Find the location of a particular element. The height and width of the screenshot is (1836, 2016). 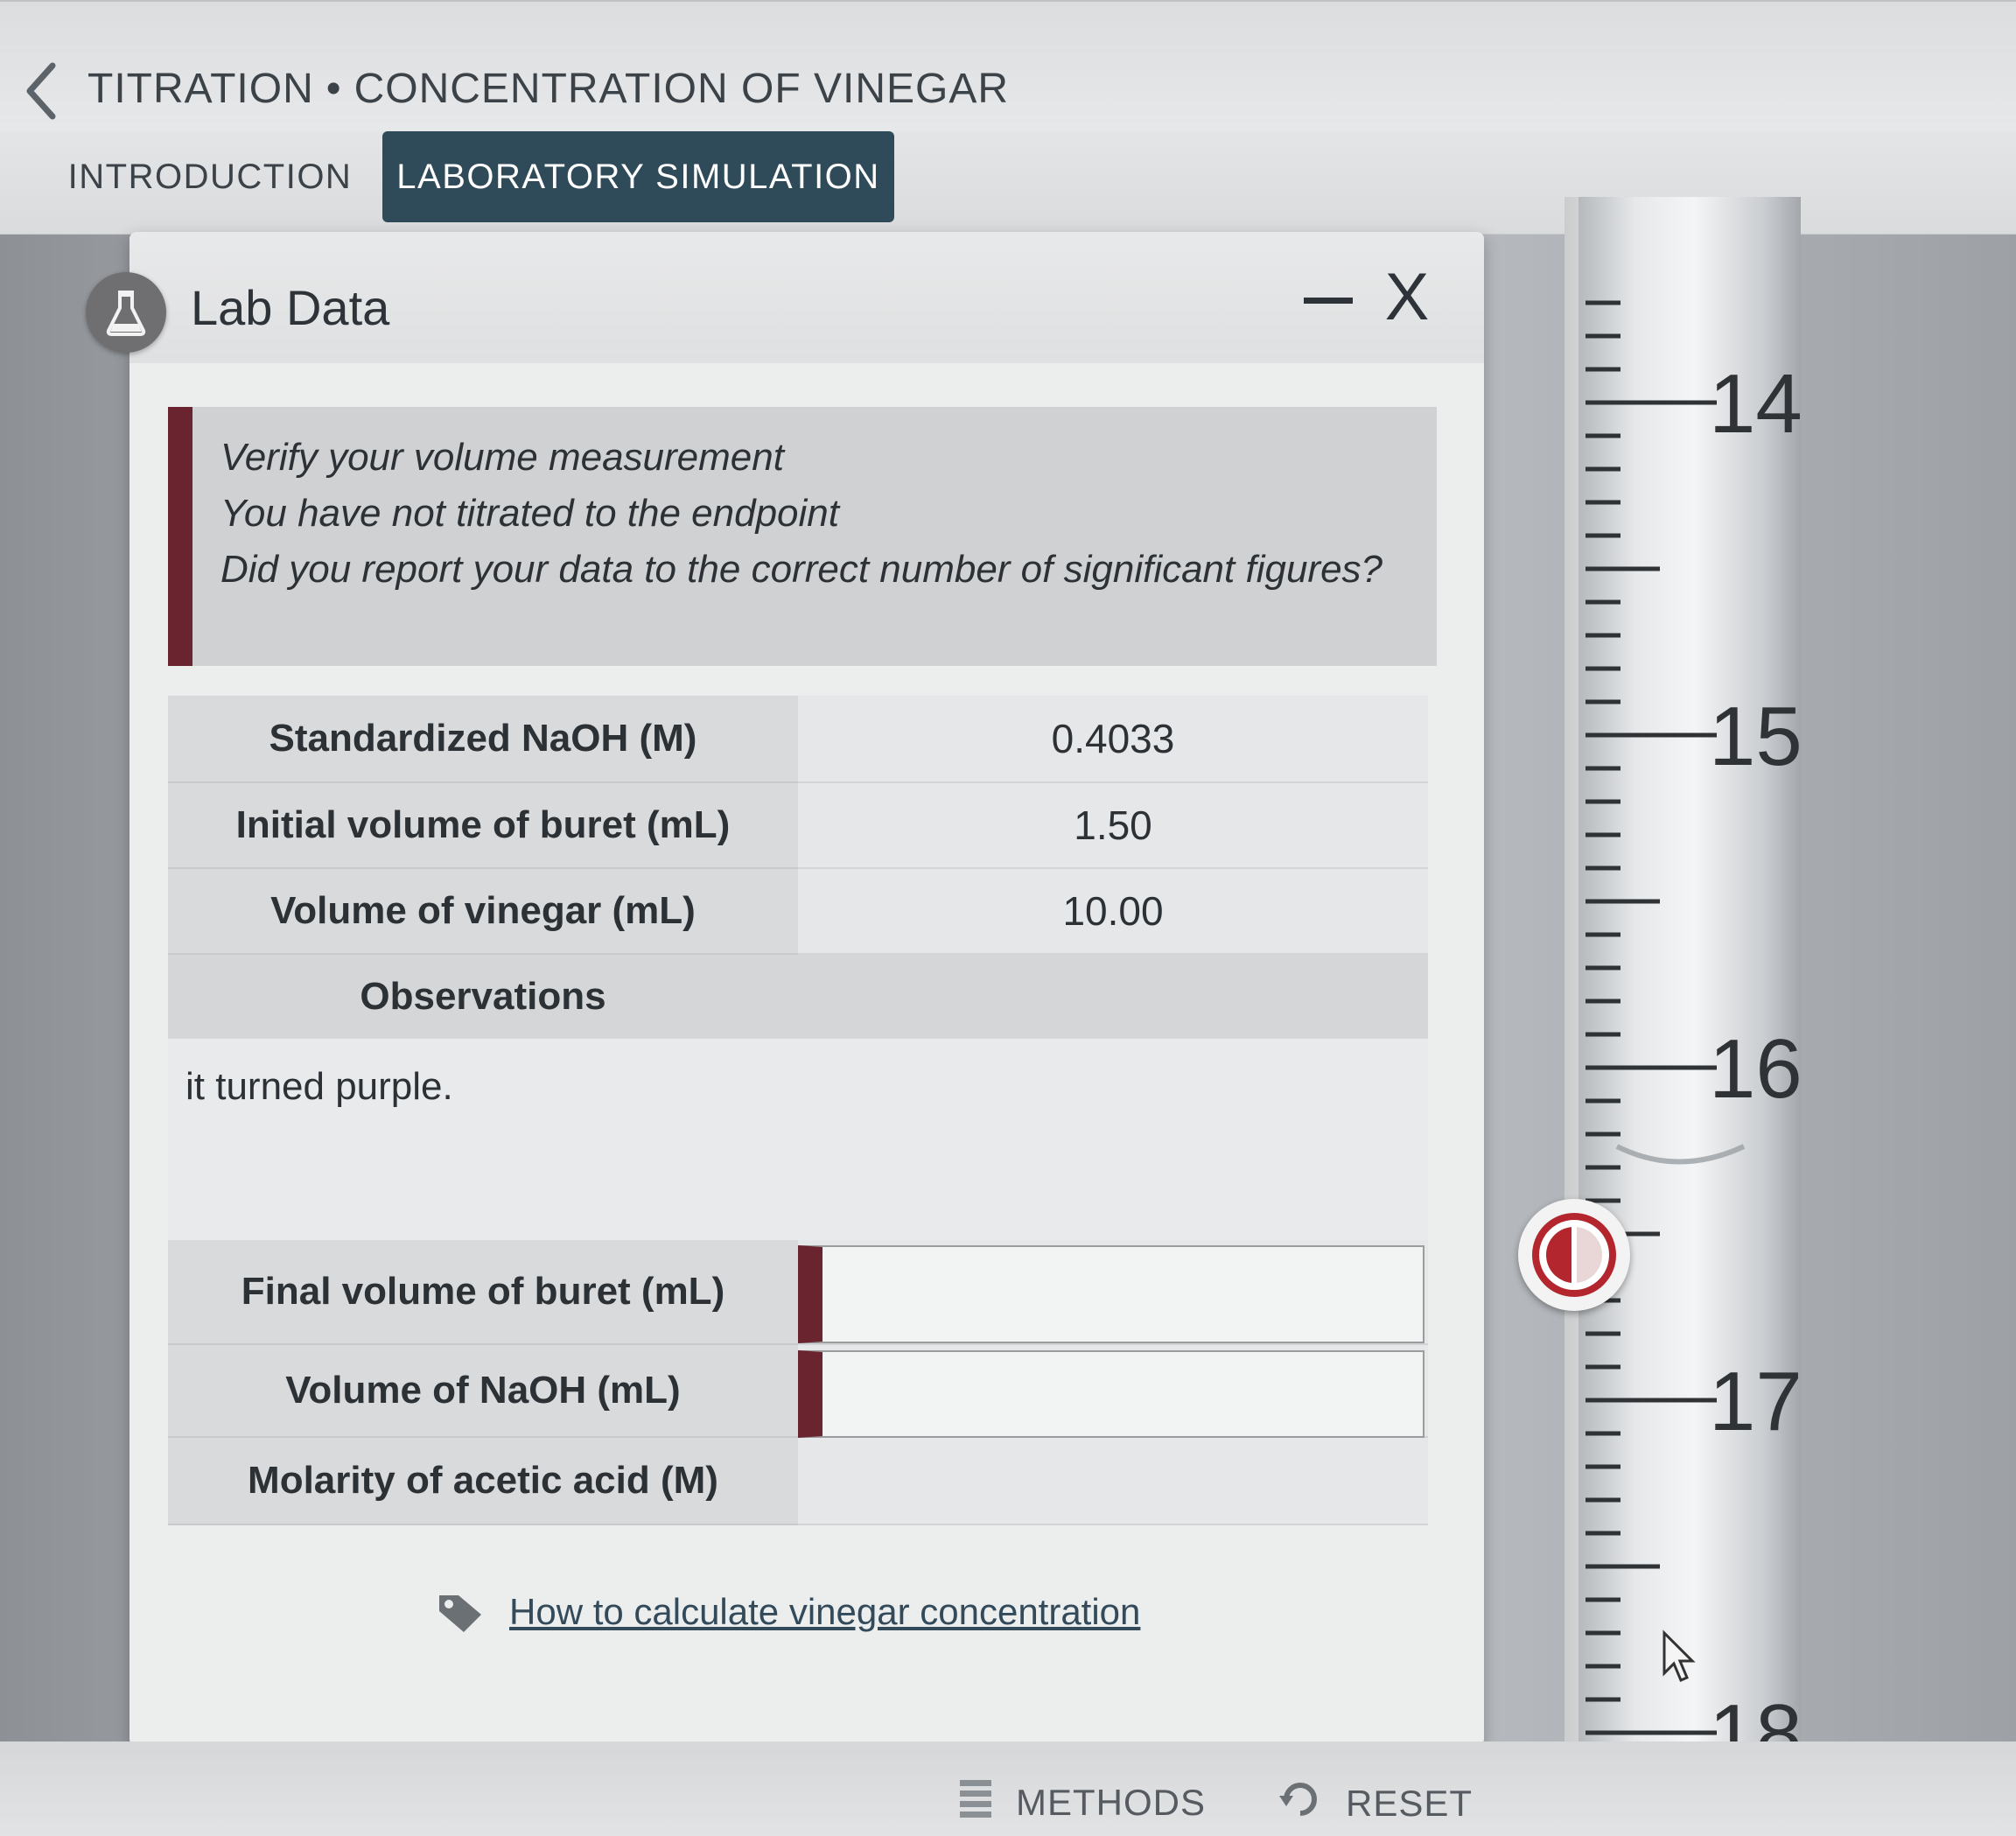

table-row: Molarity of acetic acid (M) is located at coordinates (798, 1482).